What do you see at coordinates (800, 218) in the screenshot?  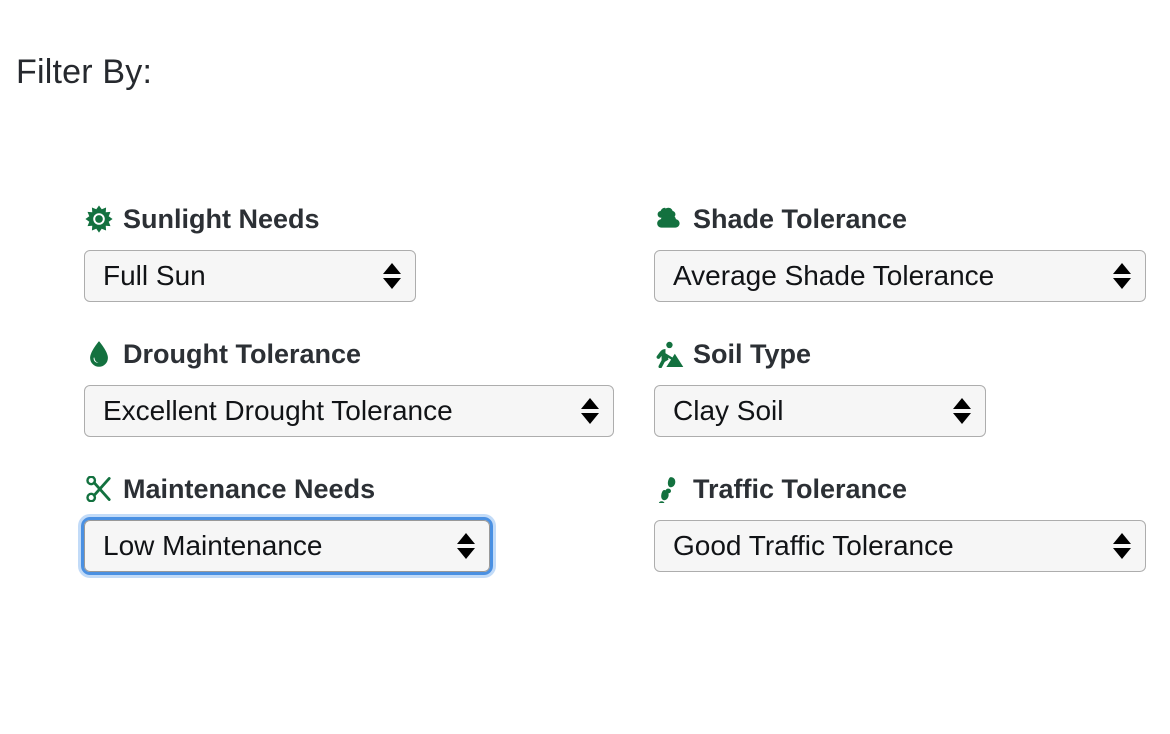 I see `filter-label-text: Shade Tolerance` at bounding box center [800, 218].